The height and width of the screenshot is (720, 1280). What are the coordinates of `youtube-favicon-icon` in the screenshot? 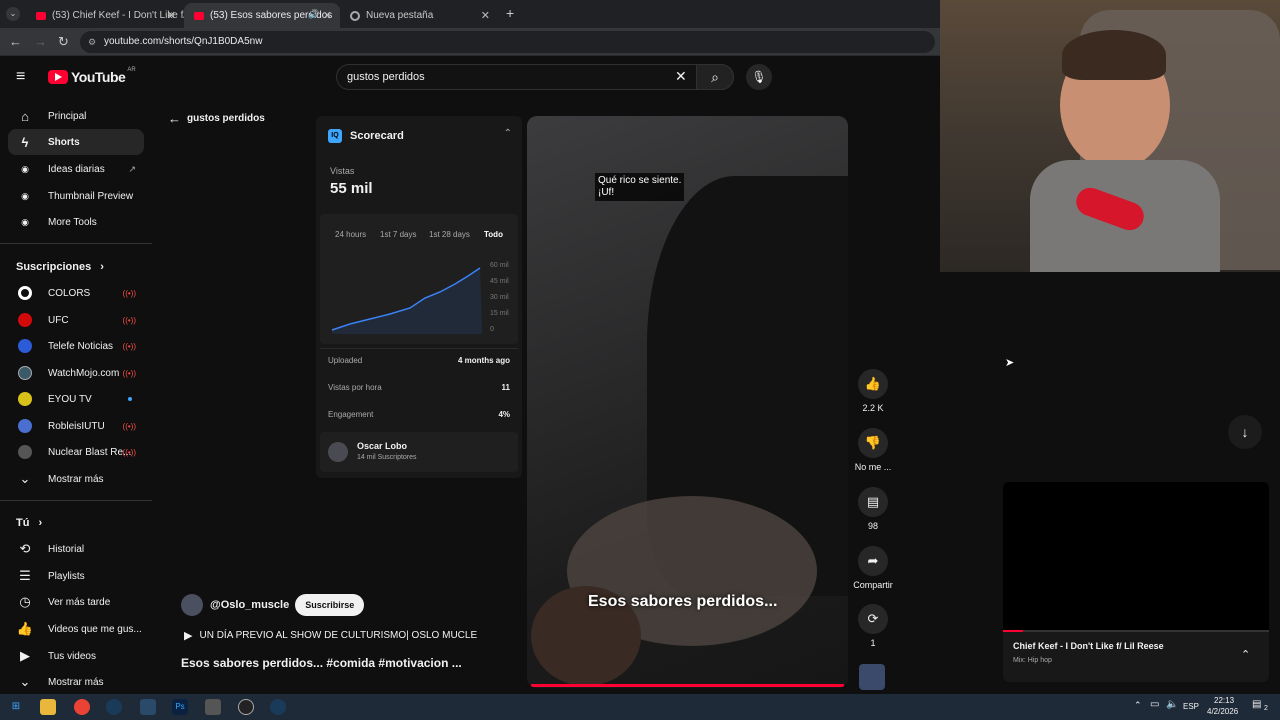 It's located at (41, 15).